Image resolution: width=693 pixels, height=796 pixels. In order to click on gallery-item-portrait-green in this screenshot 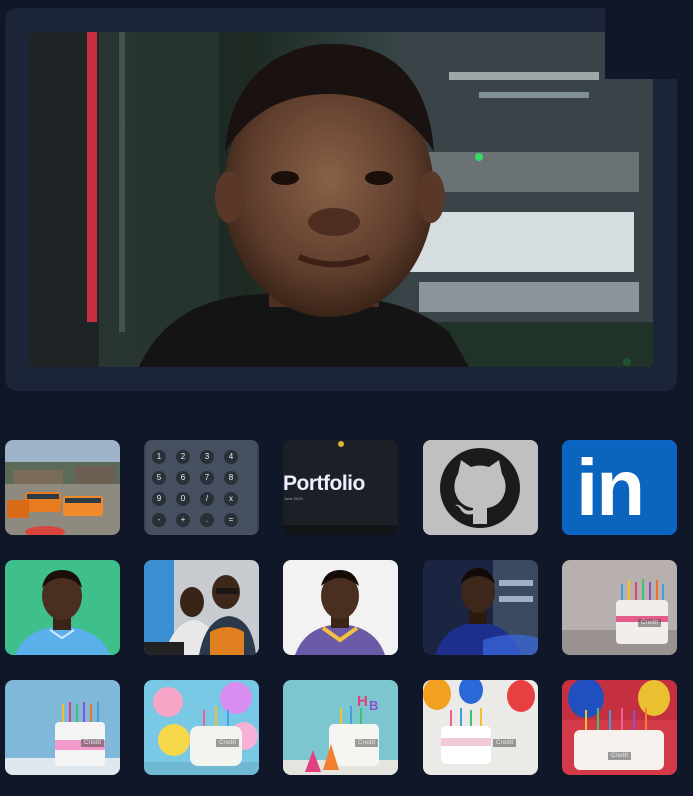, I will do `click(62, 607)`.